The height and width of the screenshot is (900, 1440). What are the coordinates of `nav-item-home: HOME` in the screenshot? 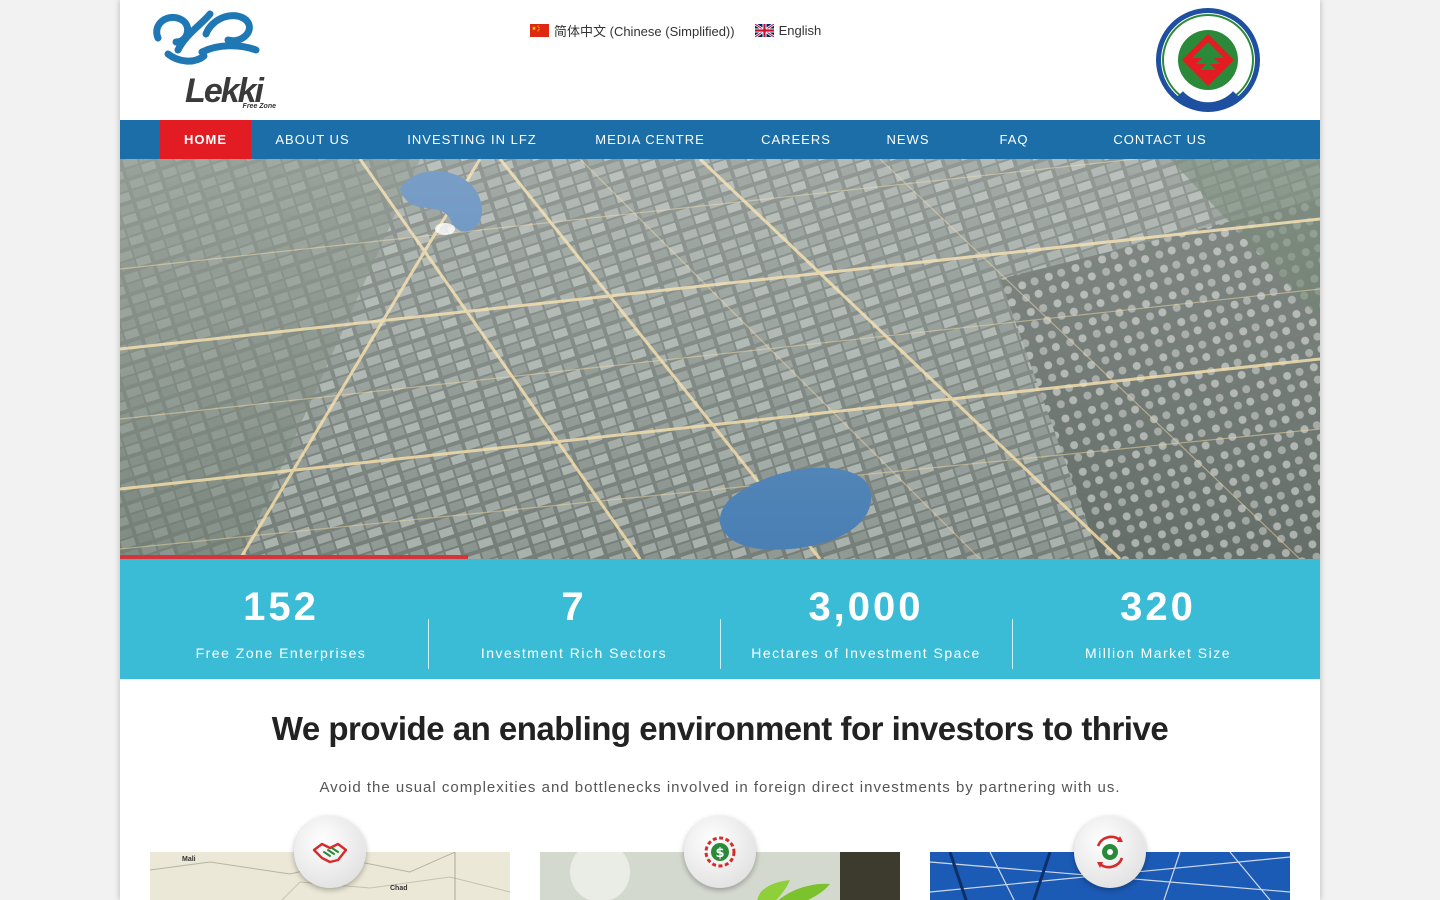 It's located at (205, 139).